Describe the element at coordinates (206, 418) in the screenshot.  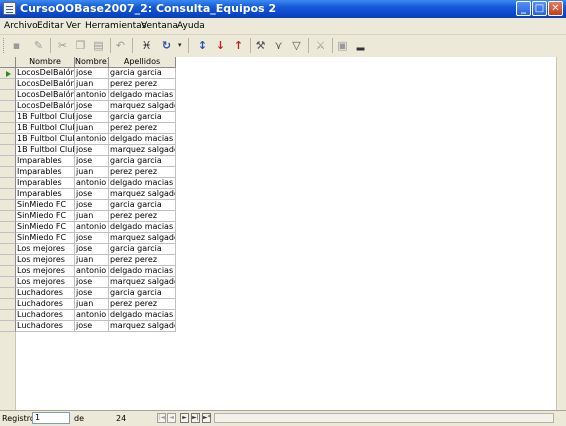
I see `new-record-button: ►*` at that location.